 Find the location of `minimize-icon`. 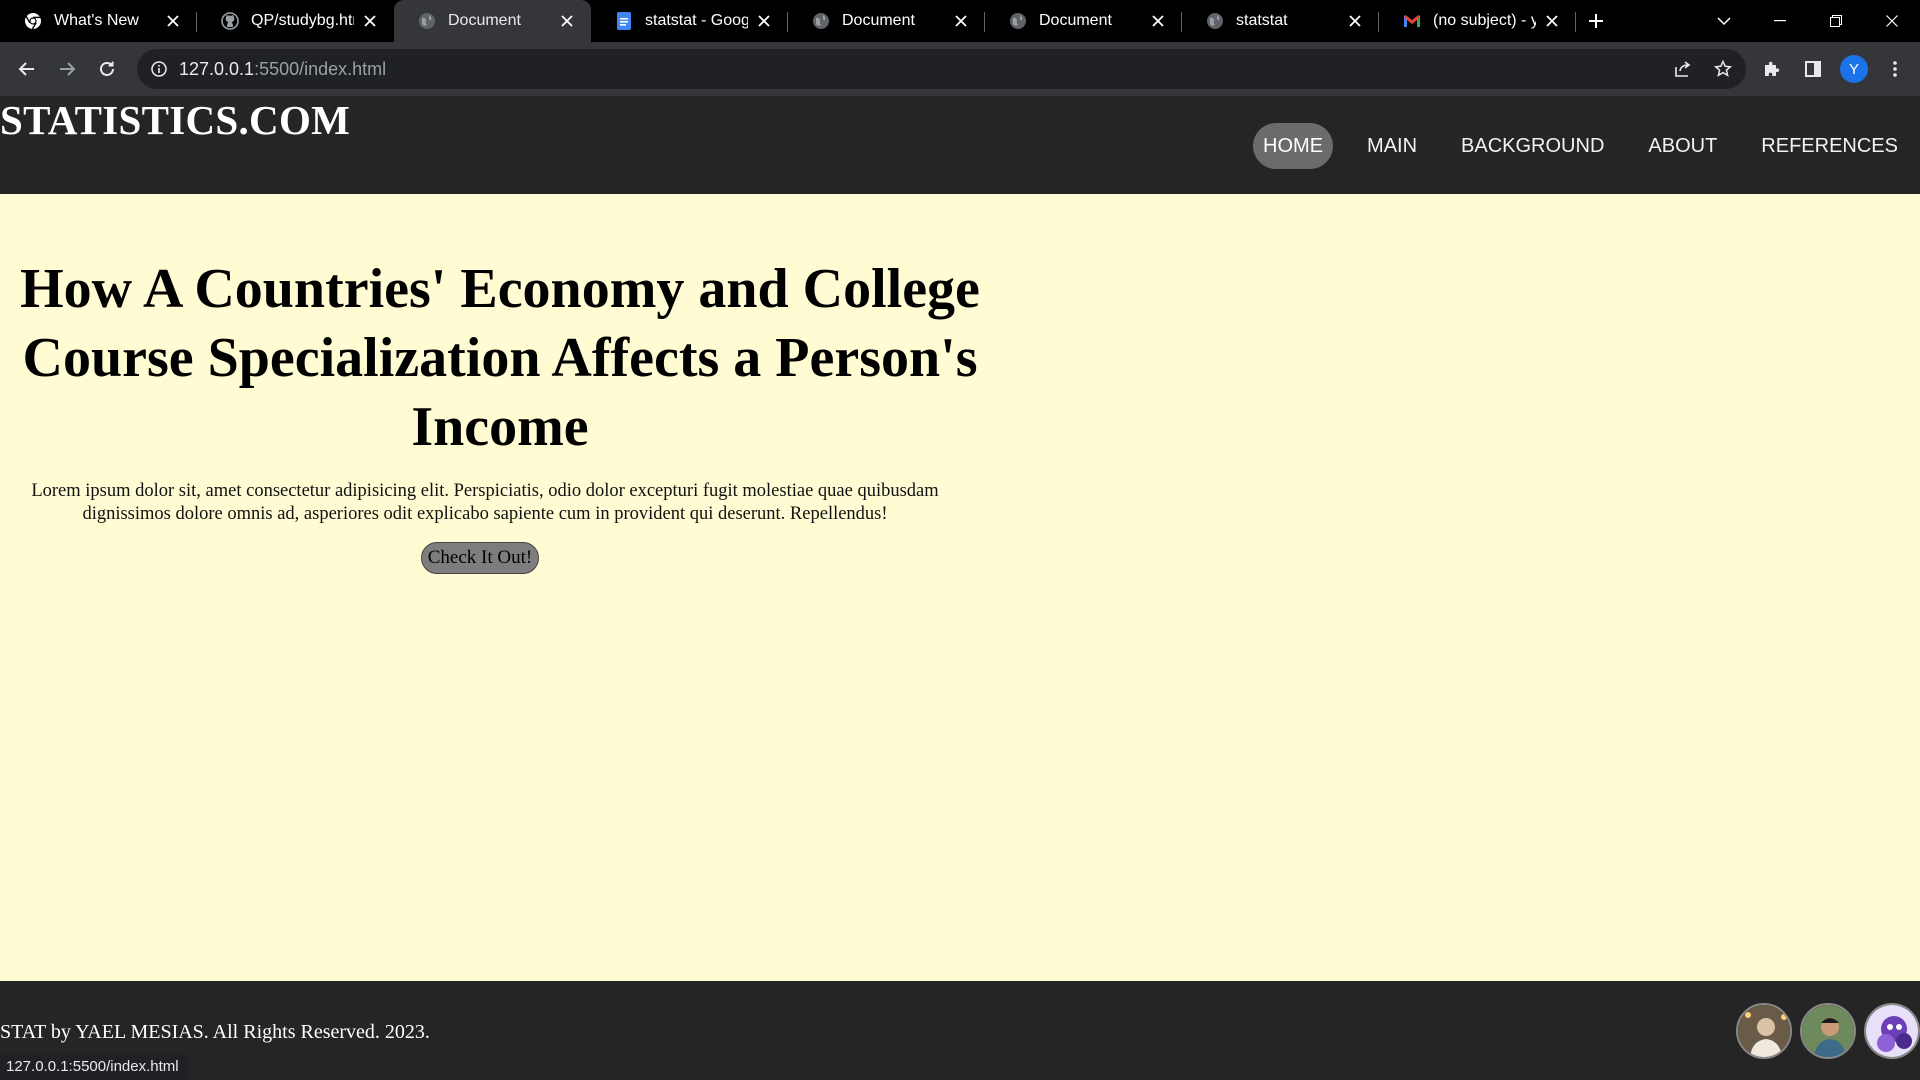

minimize-icon is located at coordinates (1780, 21).